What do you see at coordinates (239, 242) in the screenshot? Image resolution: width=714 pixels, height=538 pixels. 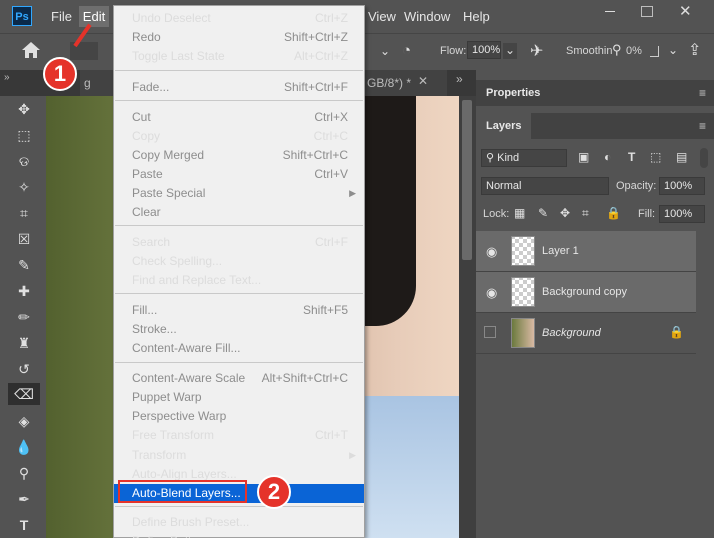 I see `menu-item: Search Ctrl+F` at bounding box center [239, 242].